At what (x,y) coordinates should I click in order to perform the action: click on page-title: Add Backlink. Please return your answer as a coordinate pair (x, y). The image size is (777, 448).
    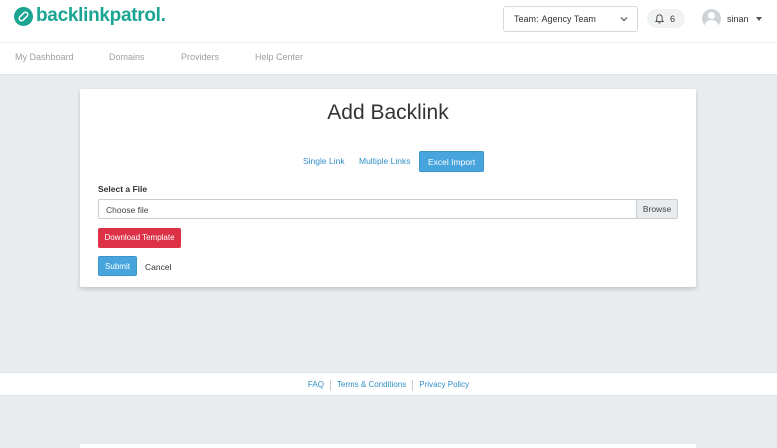
    Looking at the image, I should click on (388, 112).